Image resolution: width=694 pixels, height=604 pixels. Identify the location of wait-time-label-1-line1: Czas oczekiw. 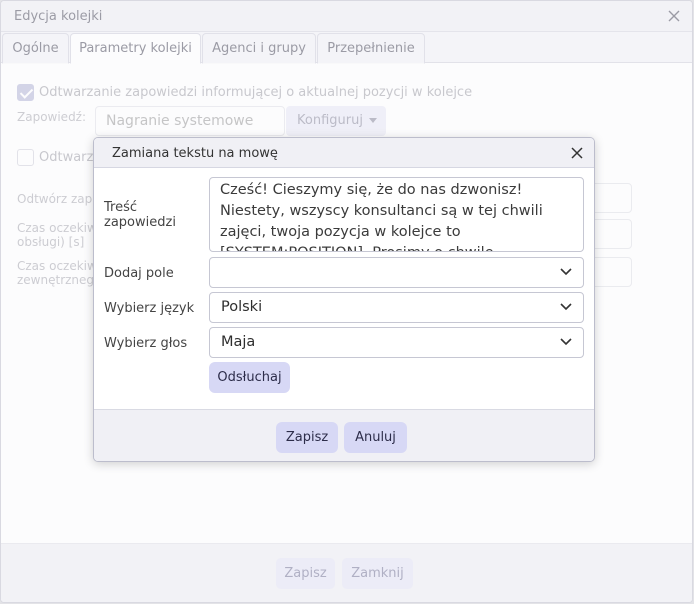
(57, 228).